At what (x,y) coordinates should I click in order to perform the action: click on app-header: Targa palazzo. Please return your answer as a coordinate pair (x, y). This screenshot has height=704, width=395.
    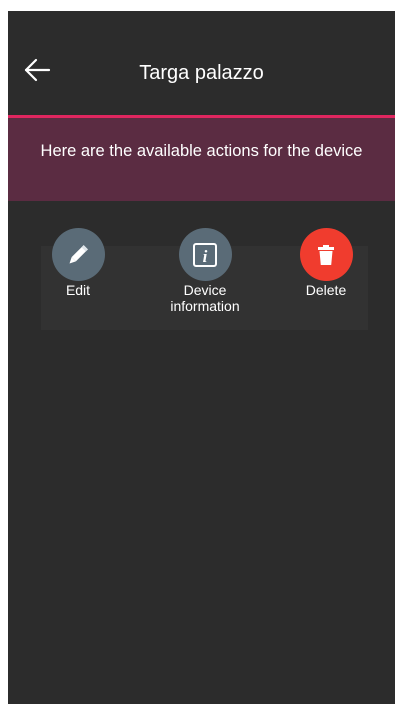
    Looking at the image, I should click on (201, 63).